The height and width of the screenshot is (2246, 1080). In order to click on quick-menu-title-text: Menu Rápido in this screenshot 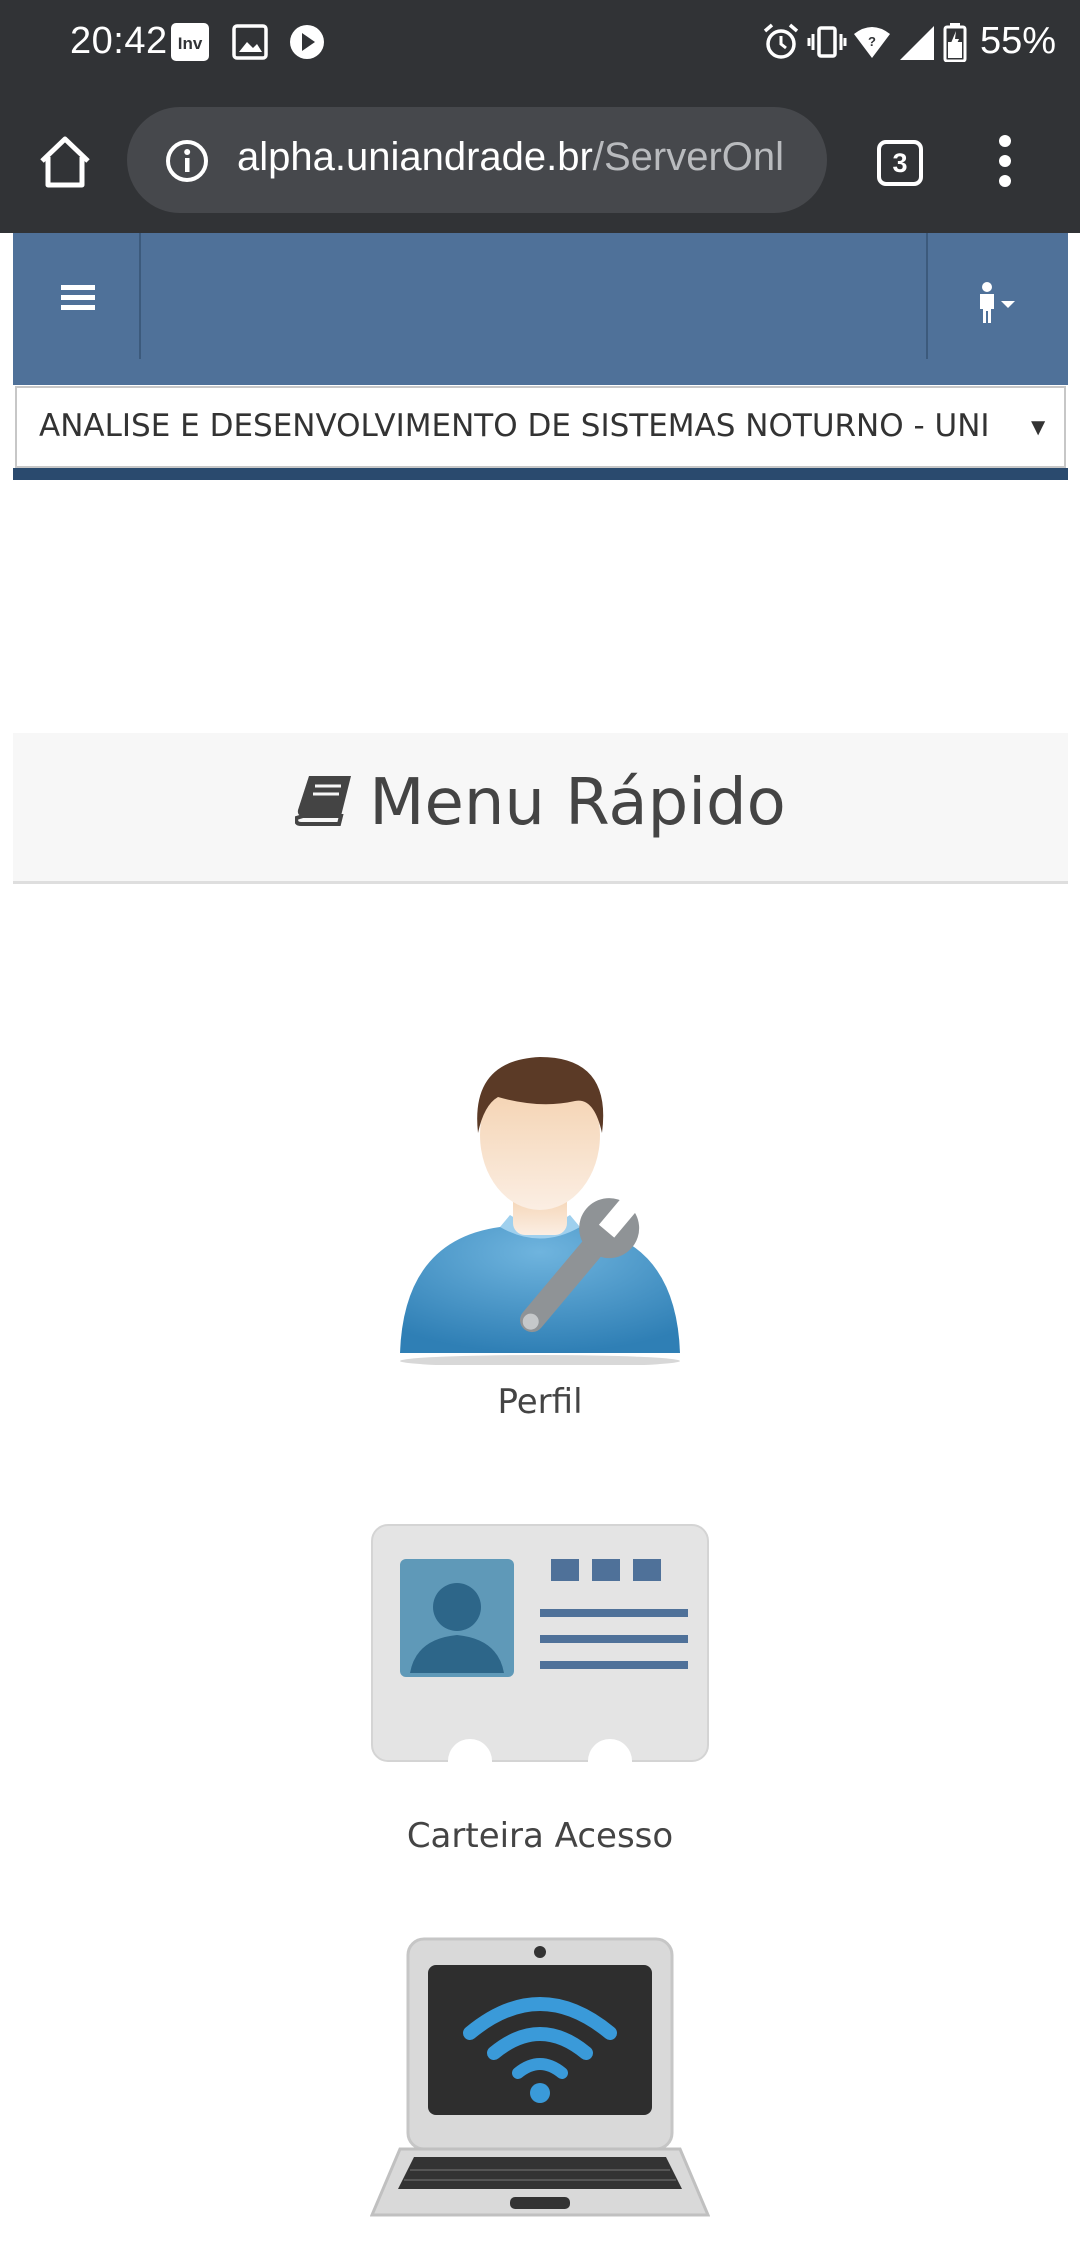, I will do `click(577, 803)`.